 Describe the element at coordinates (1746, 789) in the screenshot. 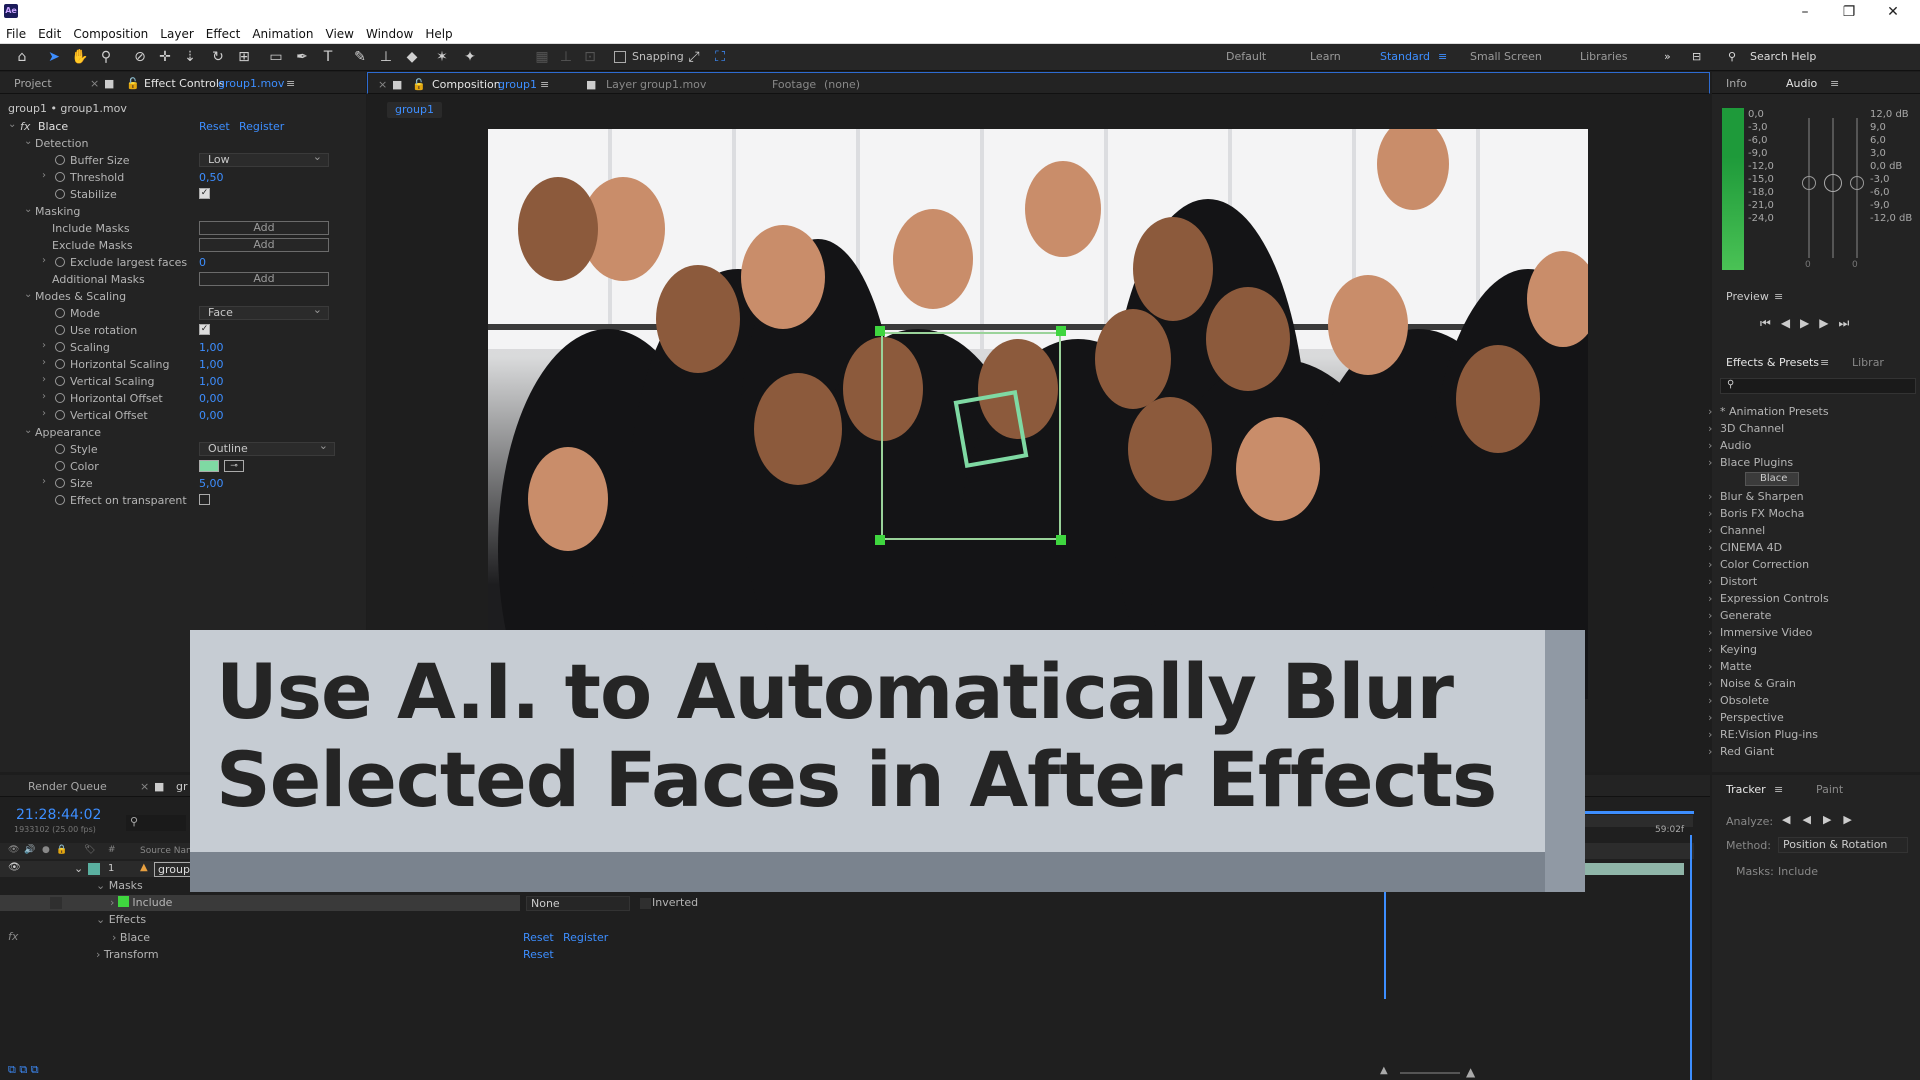

I see `tab-tracker: Tracker` at that location.